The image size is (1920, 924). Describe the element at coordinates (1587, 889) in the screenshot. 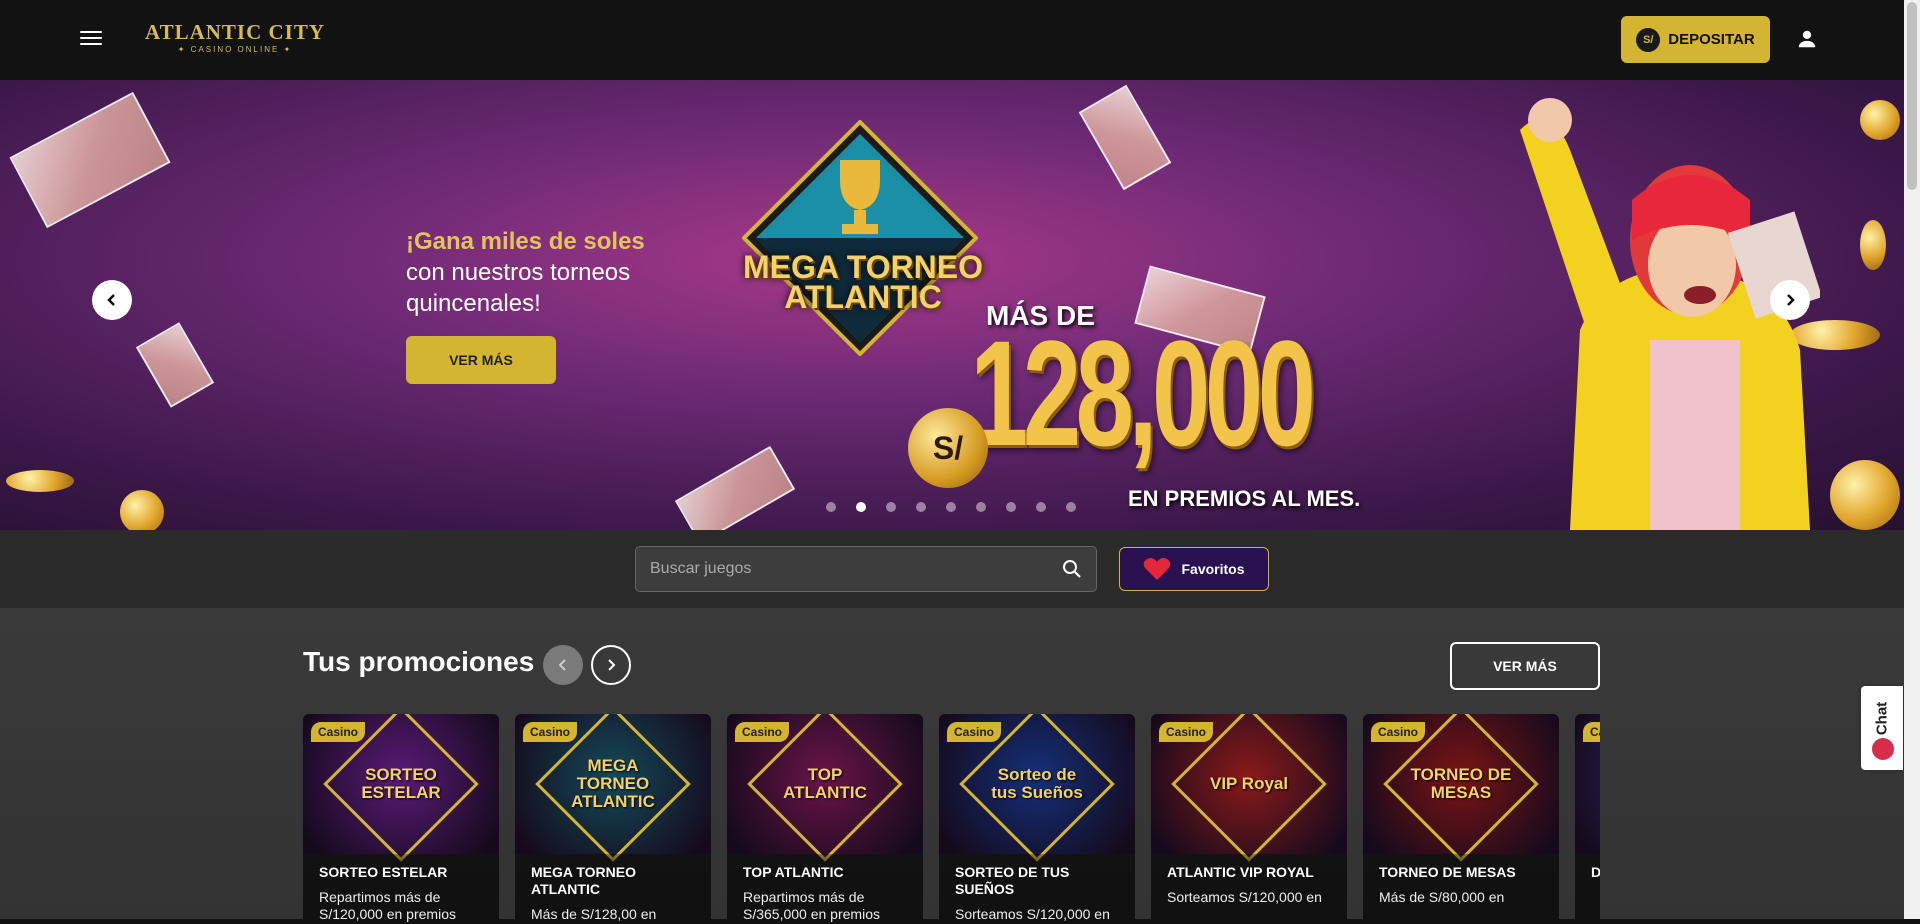

I see `promotion-card-body: D` at that location.